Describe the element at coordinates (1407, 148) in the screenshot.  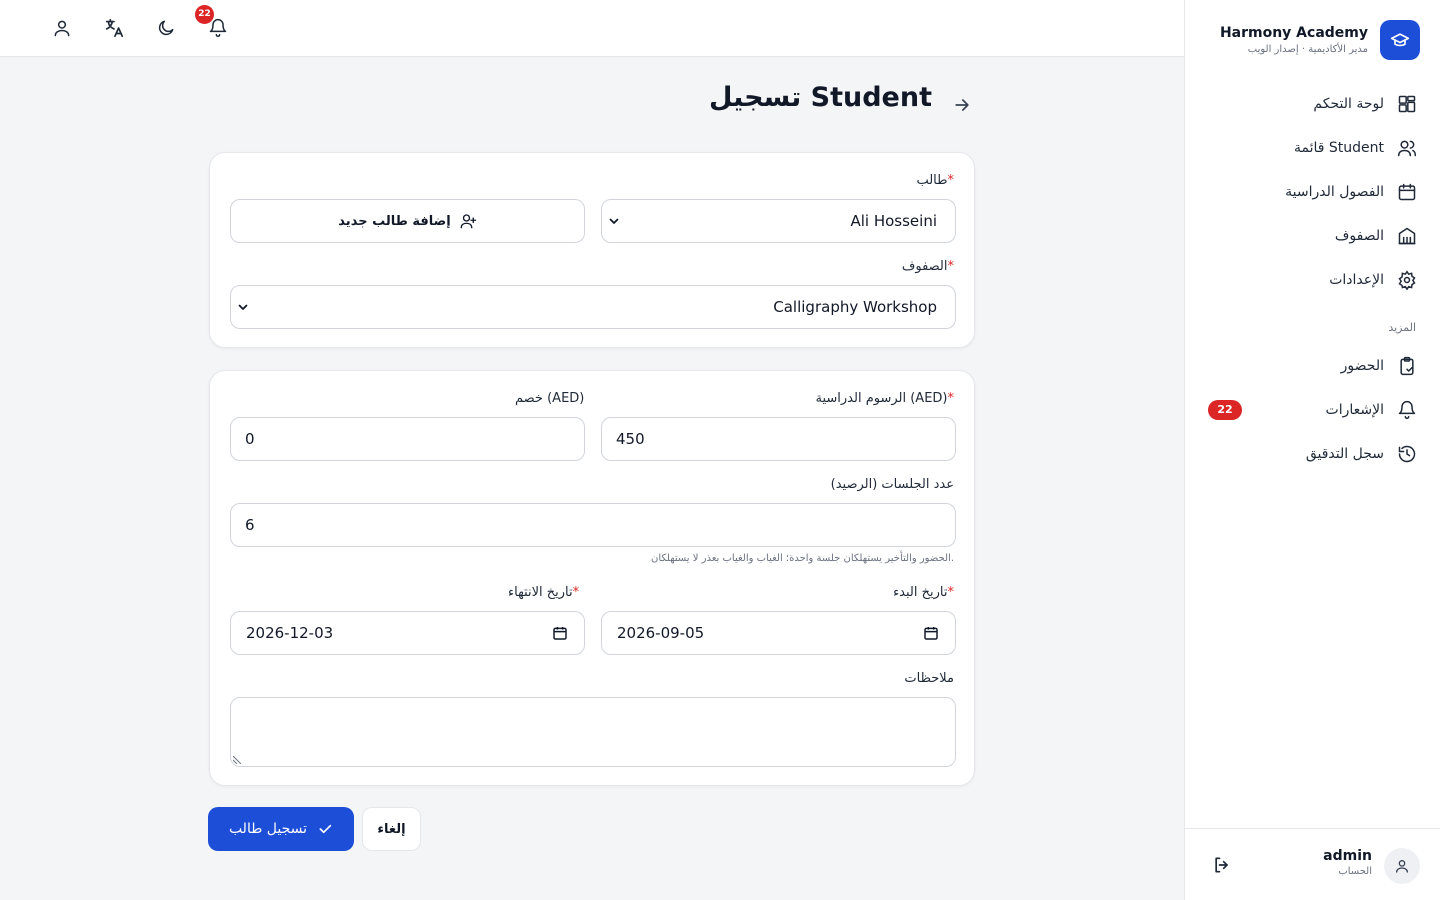
I see `users-icon` at that location.